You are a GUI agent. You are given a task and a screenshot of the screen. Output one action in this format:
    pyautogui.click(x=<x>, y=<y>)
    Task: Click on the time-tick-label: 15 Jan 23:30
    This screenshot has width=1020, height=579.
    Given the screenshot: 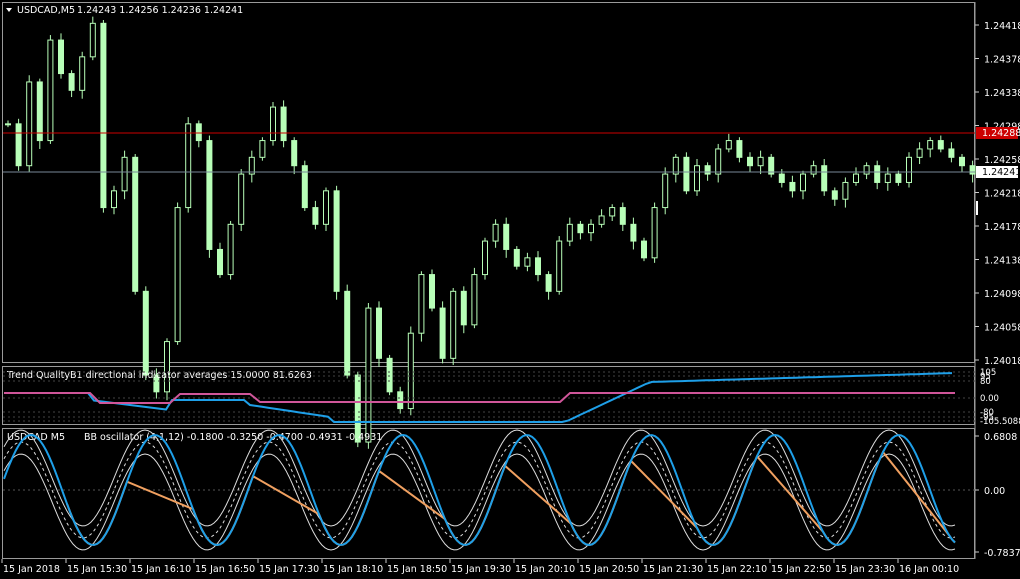 What is the action you would take?
    pyautogui.click(x=865, y=569)
    